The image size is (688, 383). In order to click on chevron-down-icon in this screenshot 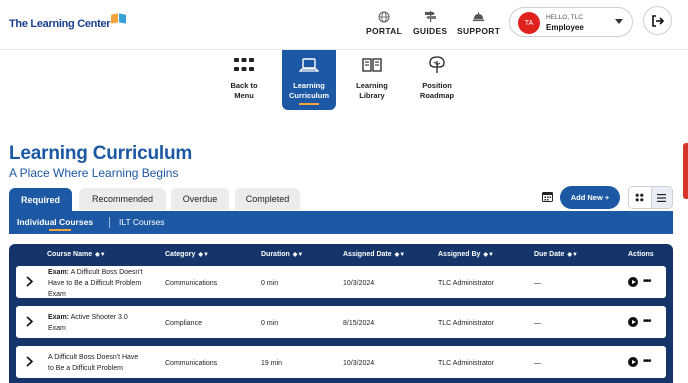, I will do `click(619, 21)`.